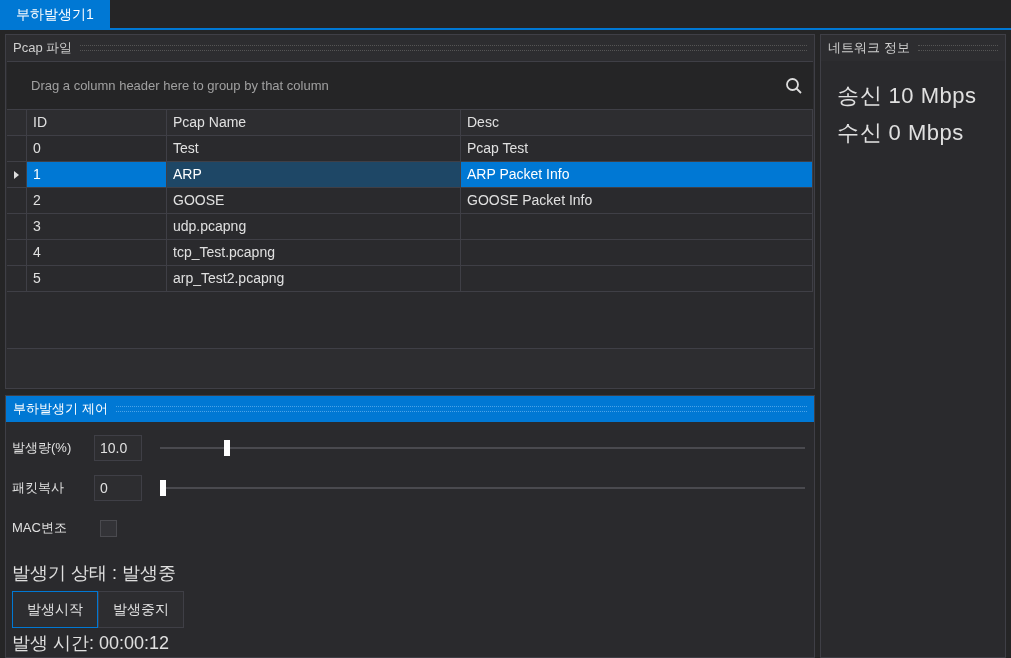  Describe the element at coordinates (118, 488) in the screenshot. I see `input-field: 0` at that location.